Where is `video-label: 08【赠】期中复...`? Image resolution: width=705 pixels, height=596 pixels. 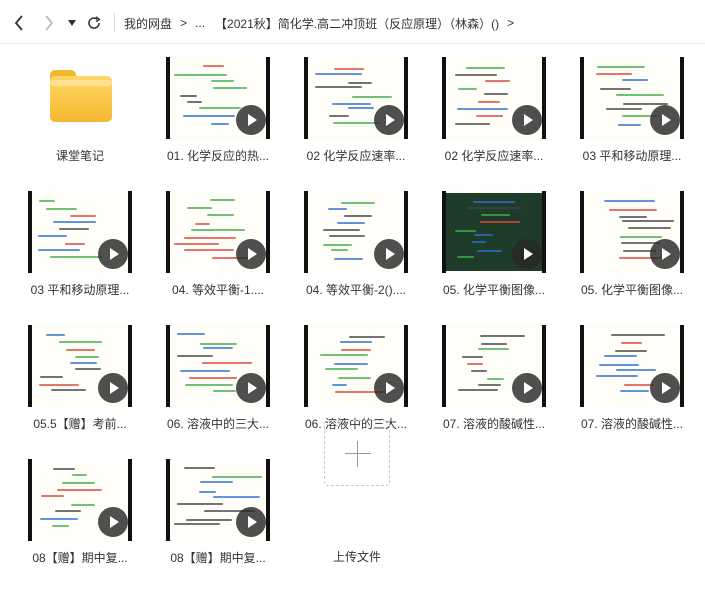 video-label: 08【赠】期中复... is located at coordinates (218, 558).